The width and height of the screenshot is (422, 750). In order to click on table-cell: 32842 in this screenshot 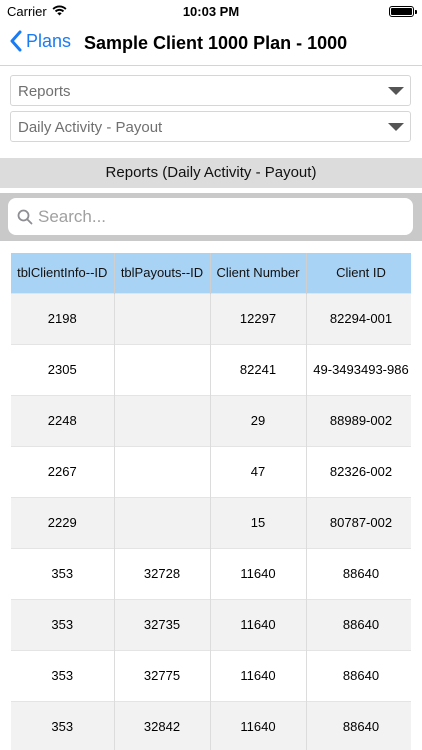, I will do `click(162, 725)`.